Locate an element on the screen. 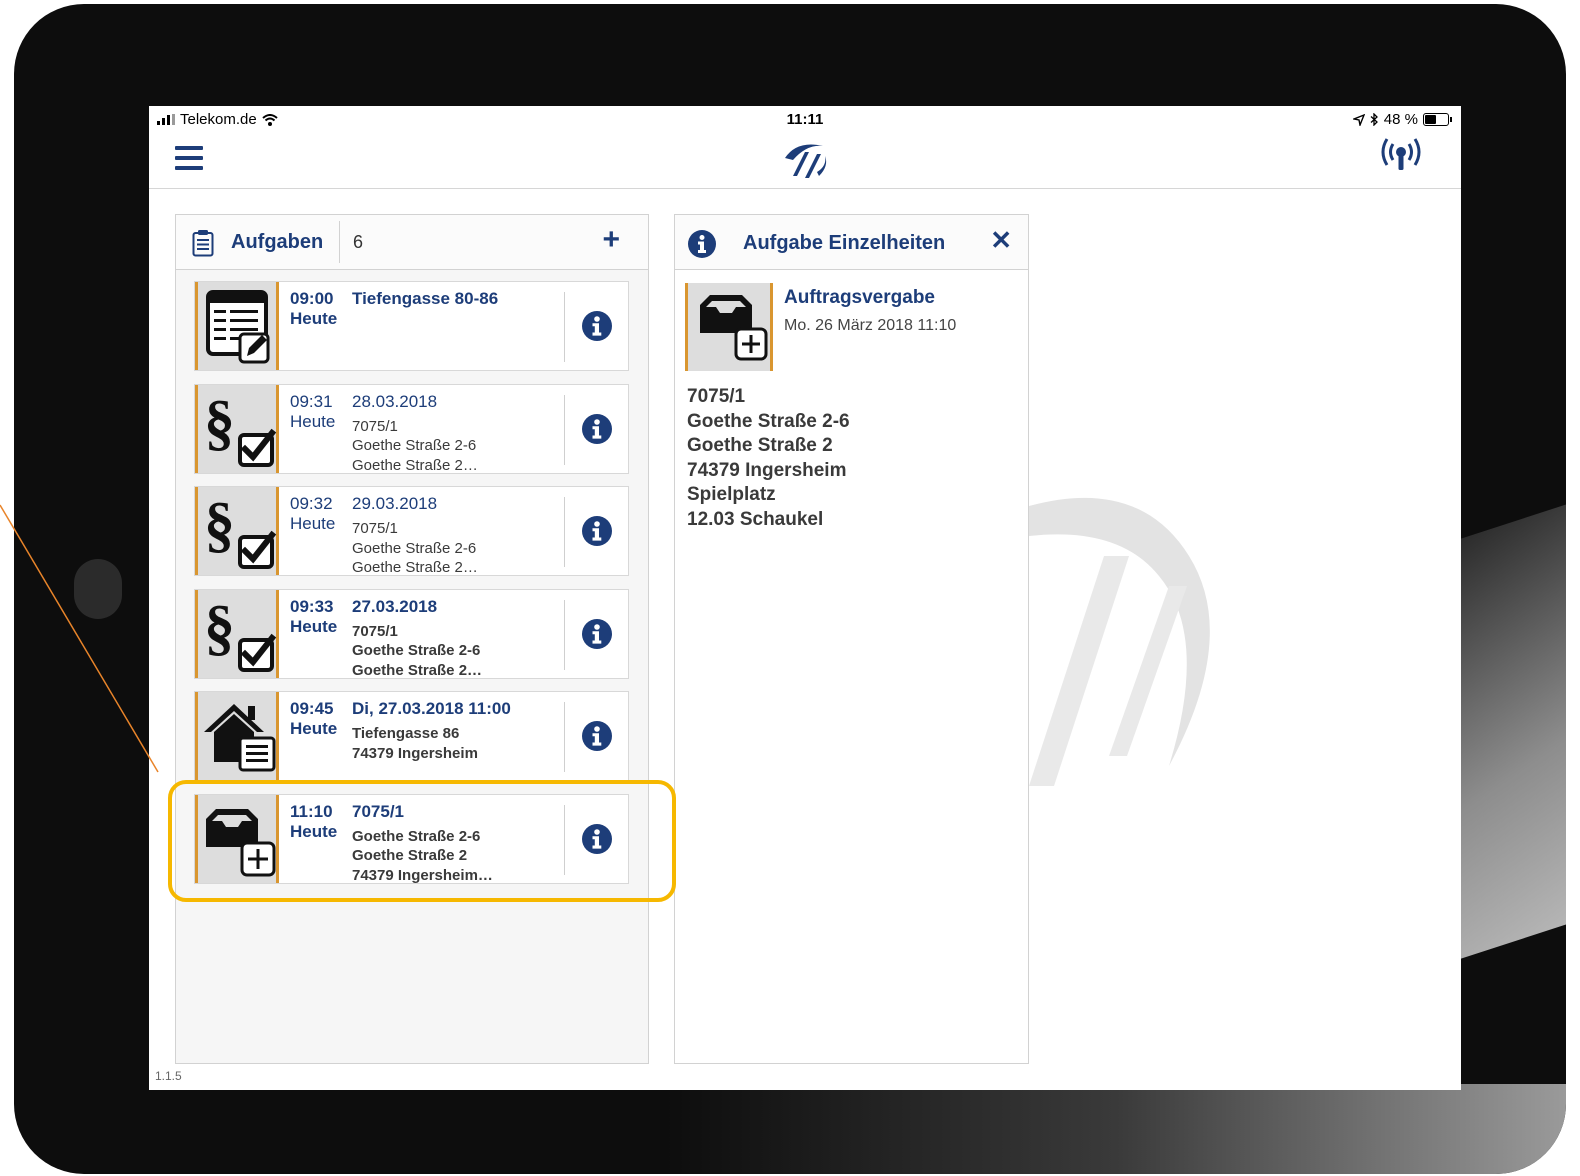 This screenshot has height=1176, width=1580. task-item: 09:00 Heute Tiefengasse 80-86 is located at coordinates (411, 326).